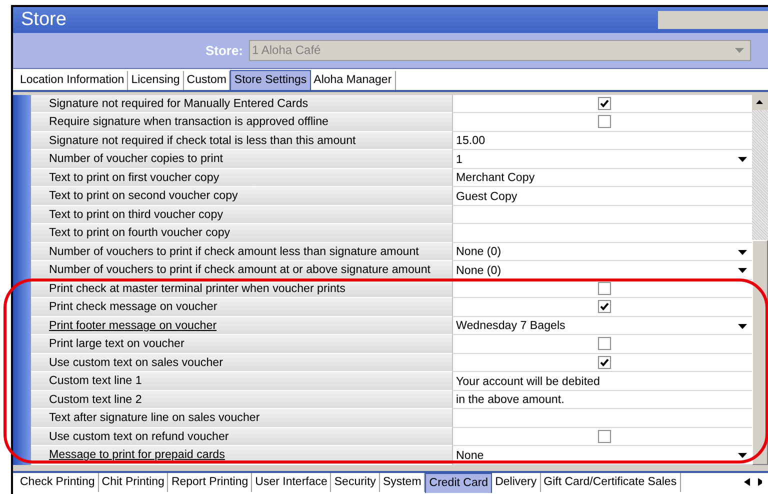  I want to click on setting-label: Text to print on first voucher copy, so click(241, 178).